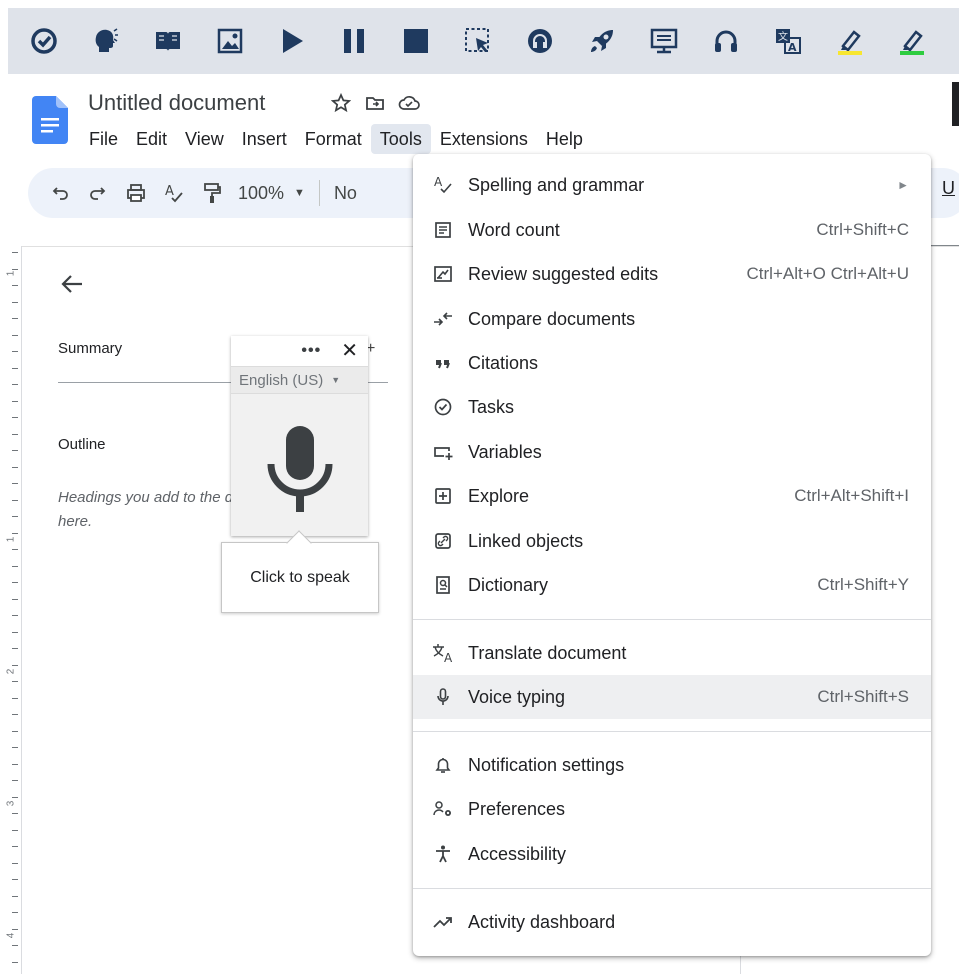 The width and height of the screenshot is (959, 974). Describe the element at coordinates (443, 363) in the screenshot. I see `quote-icon` at that location.